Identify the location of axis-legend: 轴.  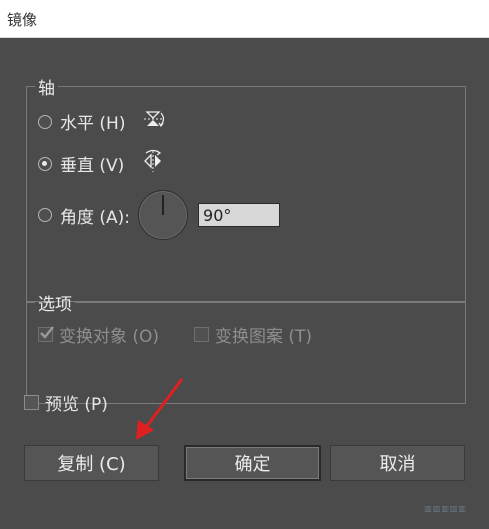
(46, 89).